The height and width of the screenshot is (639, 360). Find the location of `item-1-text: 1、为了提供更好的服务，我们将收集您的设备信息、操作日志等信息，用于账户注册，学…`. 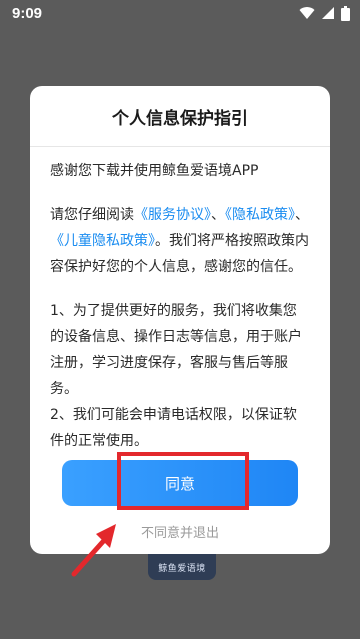

item-1-text: 1、为了提供更好的服务，我们将收集您的设备信息、操作日志等信息，用于账户注册，学… is located at coordinates (176, 350).